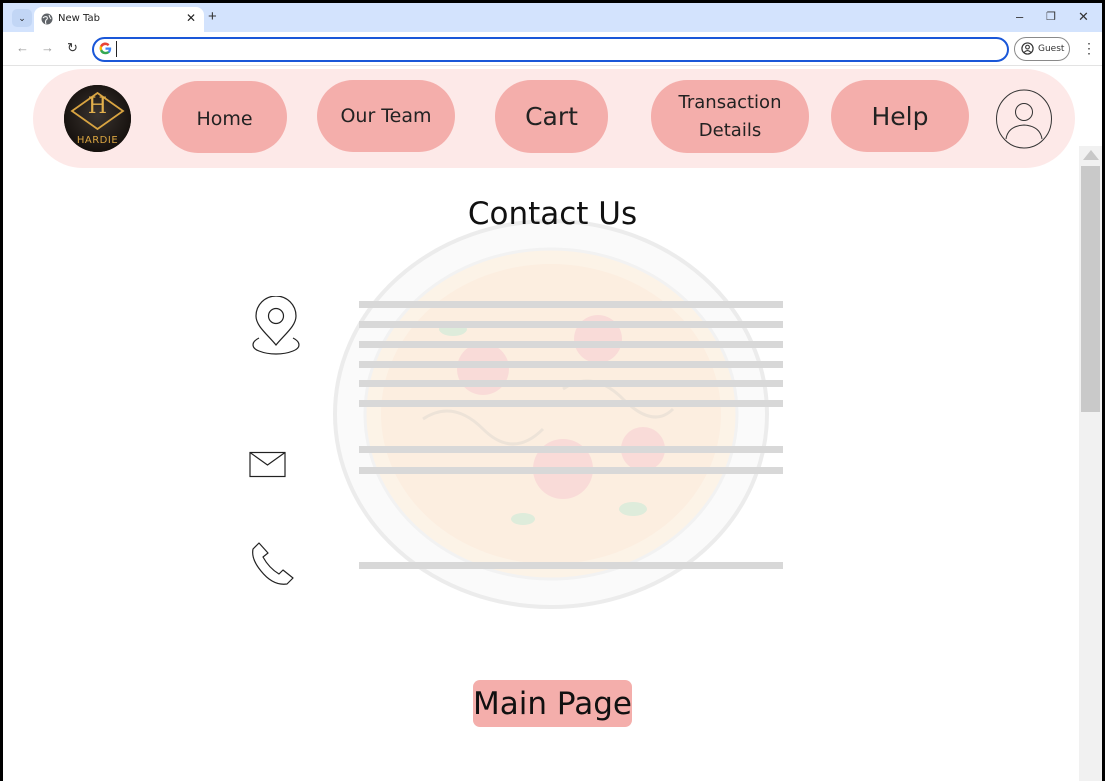 The image size is (1105, 781). I want to click on browser-menu-button: ⋮, so click(1089, 48).